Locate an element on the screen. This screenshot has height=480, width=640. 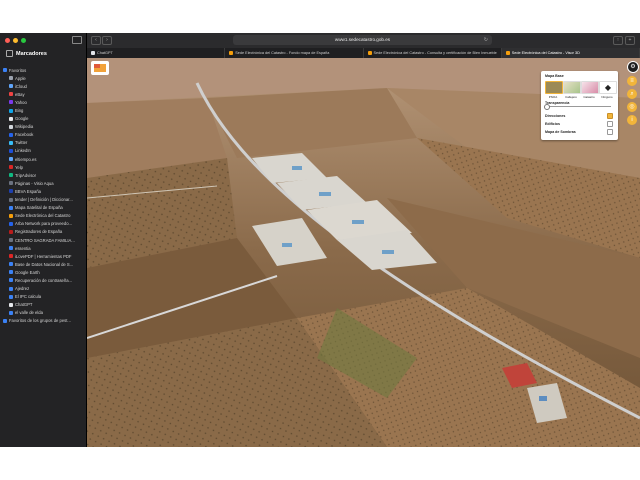
tab-3: Sede Electrónica del Catastro - Visor 3D is located at coordinates (570, 53).